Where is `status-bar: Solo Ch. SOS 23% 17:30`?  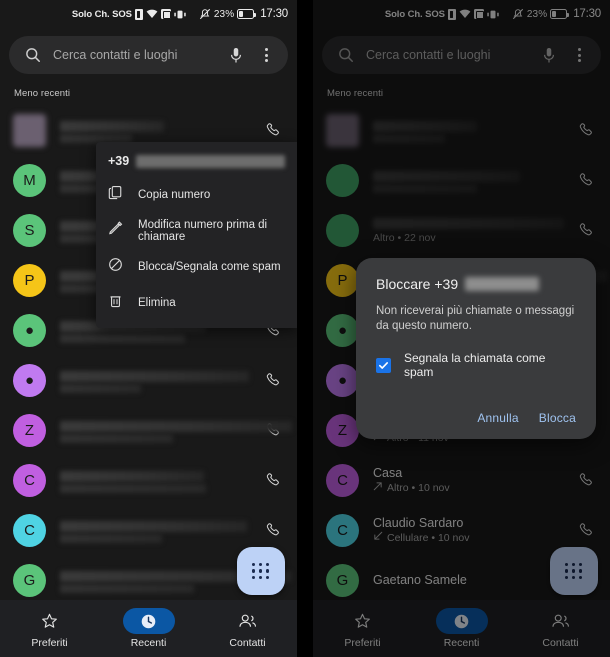
status-bar: Solo Ch. SOS 23% 17:30 is located at coordinates (148, 14).